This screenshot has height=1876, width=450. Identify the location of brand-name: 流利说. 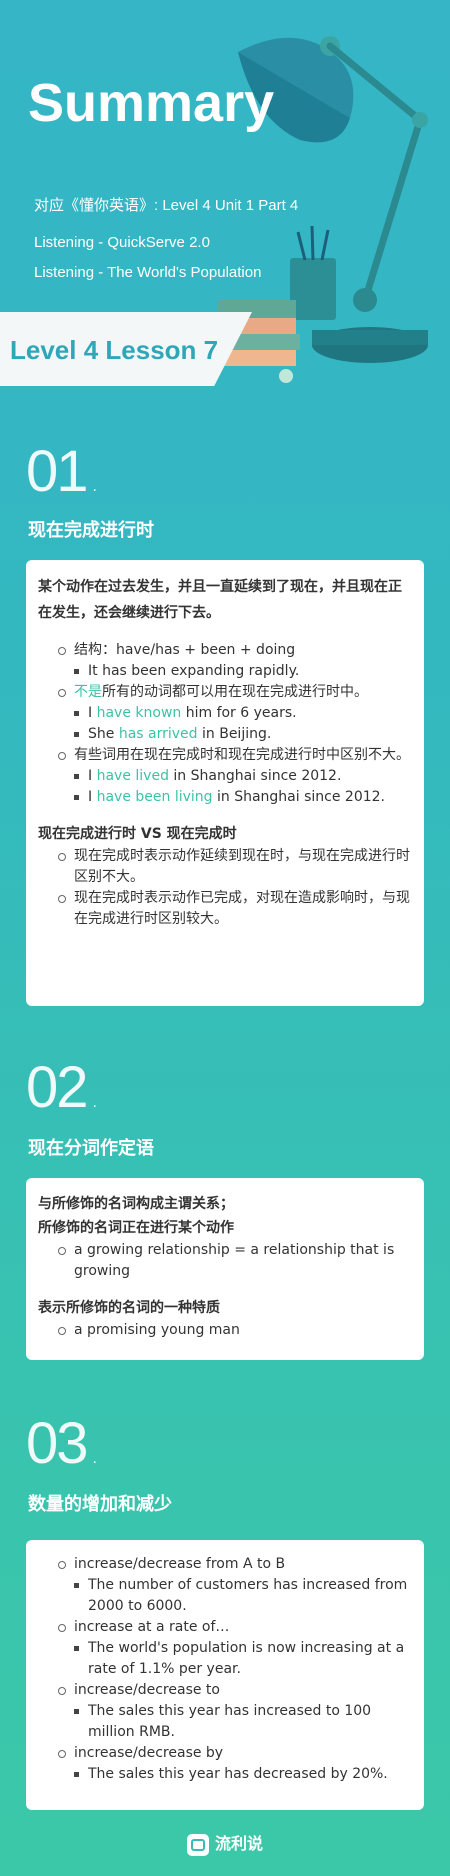
(238, 1843).